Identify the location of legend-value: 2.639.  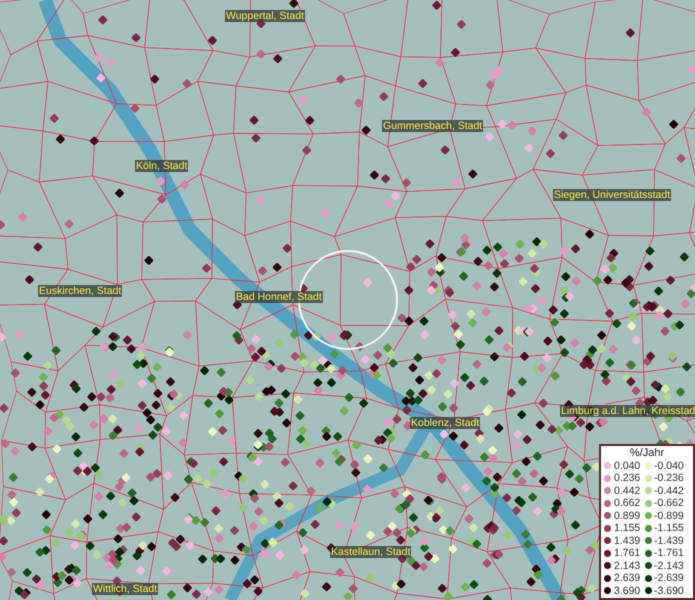
(628, 578).